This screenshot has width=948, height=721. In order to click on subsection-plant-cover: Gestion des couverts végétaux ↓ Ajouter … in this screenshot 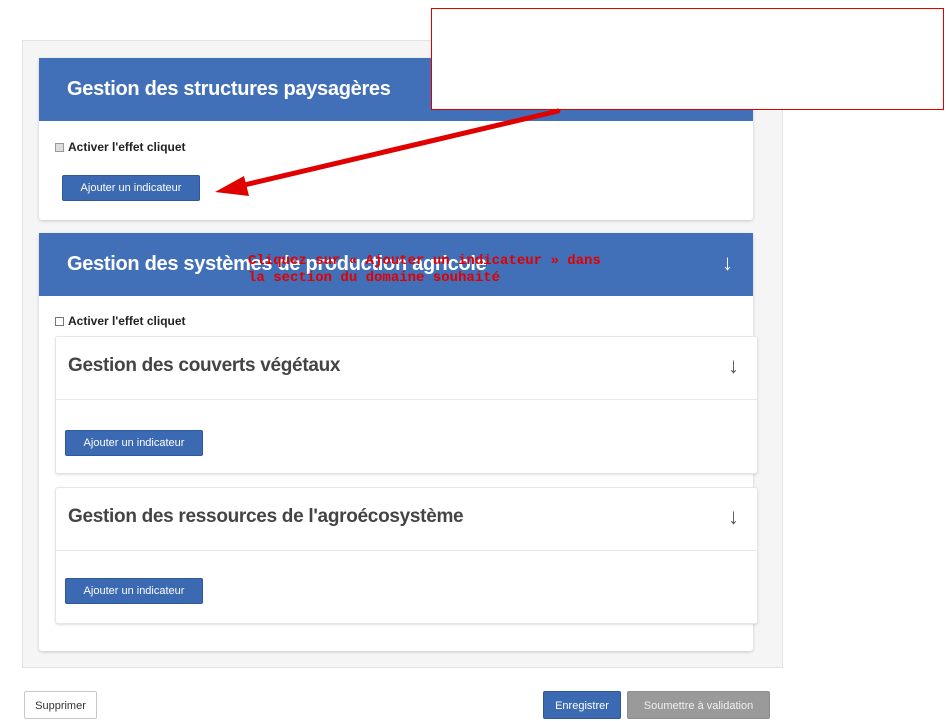, I will do `click(406, 405)`.